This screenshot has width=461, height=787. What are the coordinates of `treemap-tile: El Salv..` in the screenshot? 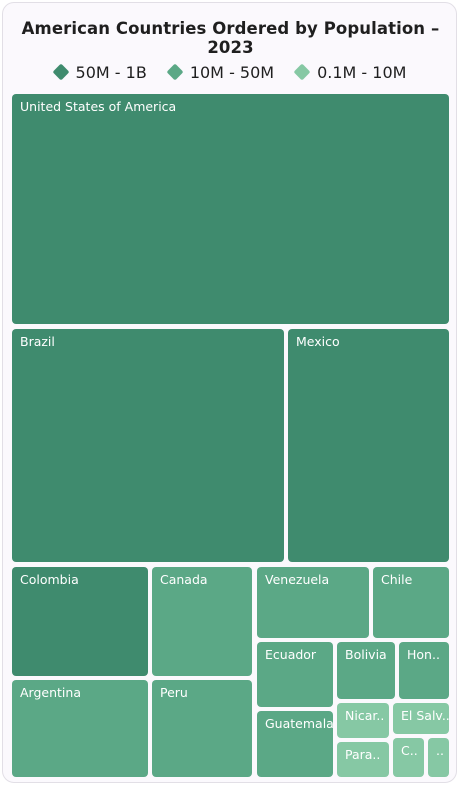 It's located at (421, 718).